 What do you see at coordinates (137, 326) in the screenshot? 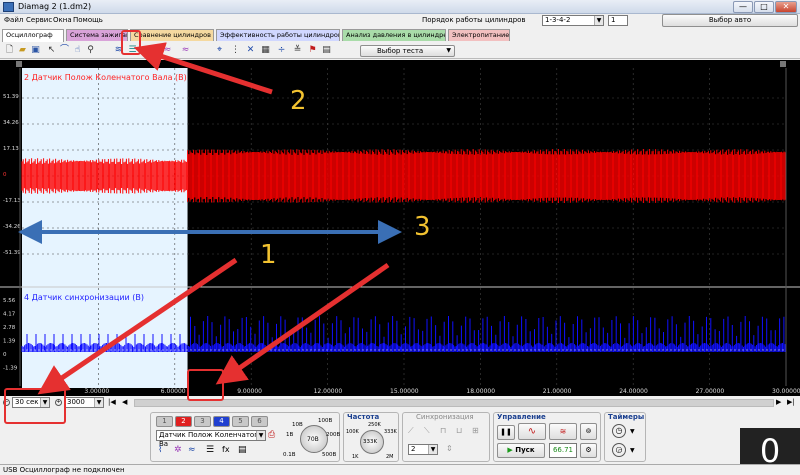
I see `arrow-to-timebase` at bounding box center [137, 326].